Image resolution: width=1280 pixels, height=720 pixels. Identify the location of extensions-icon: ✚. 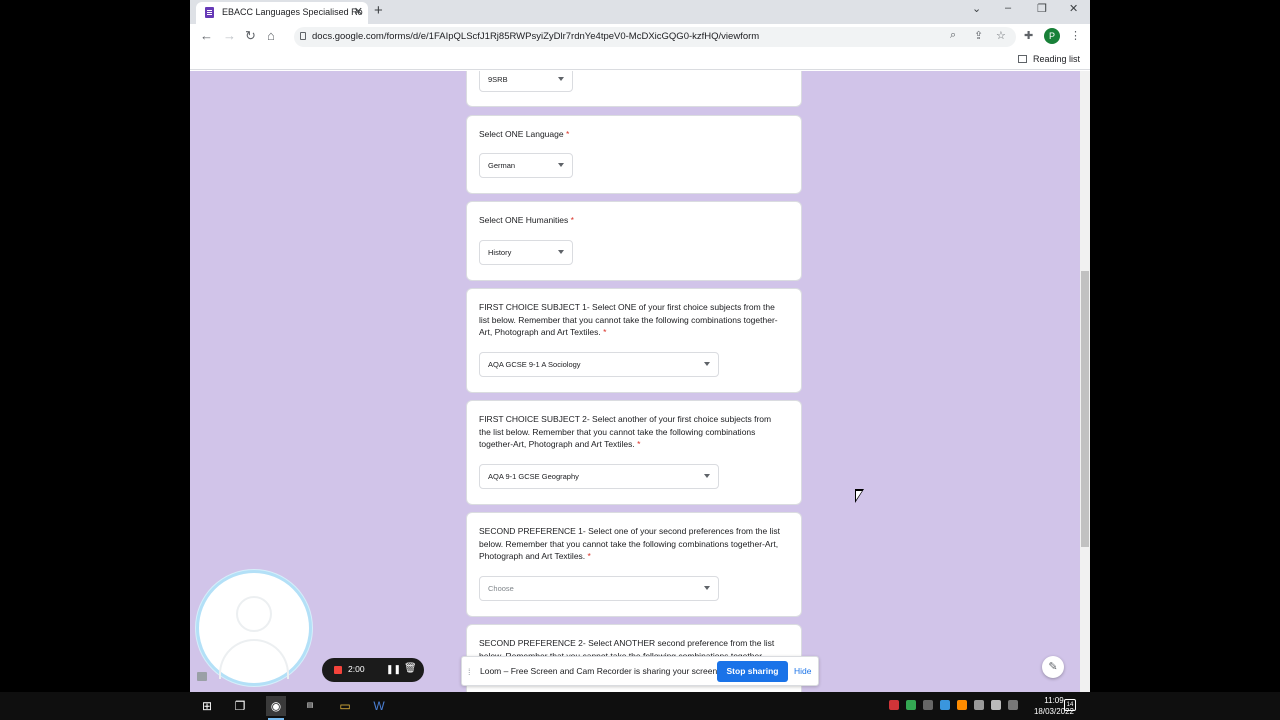
(1028, 35).